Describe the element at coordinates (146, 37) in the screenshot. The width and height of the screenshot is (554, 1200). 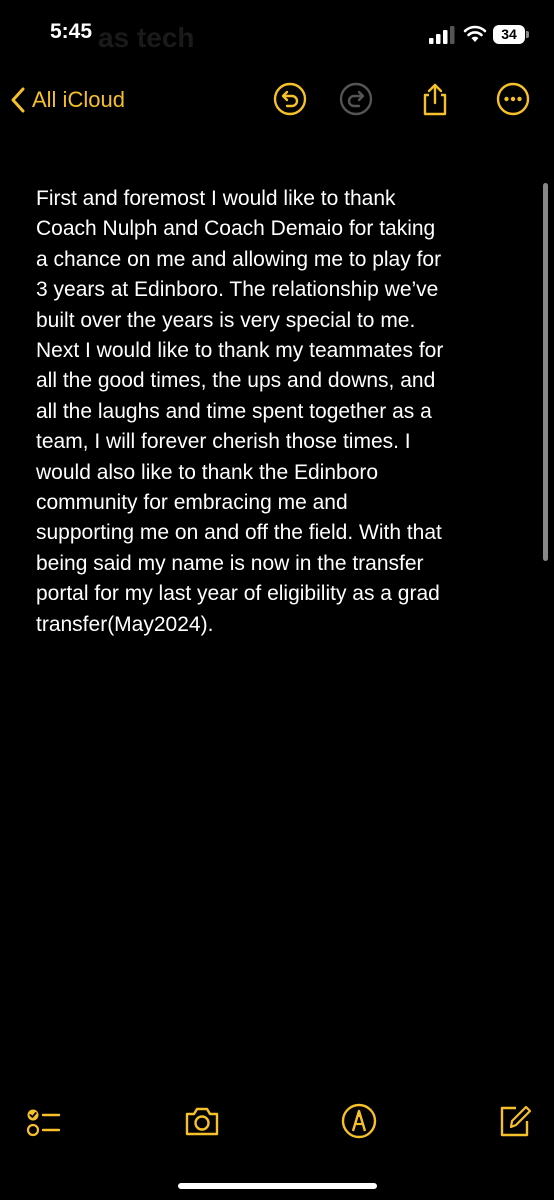
I see `ghost-title: as tech` at that location.